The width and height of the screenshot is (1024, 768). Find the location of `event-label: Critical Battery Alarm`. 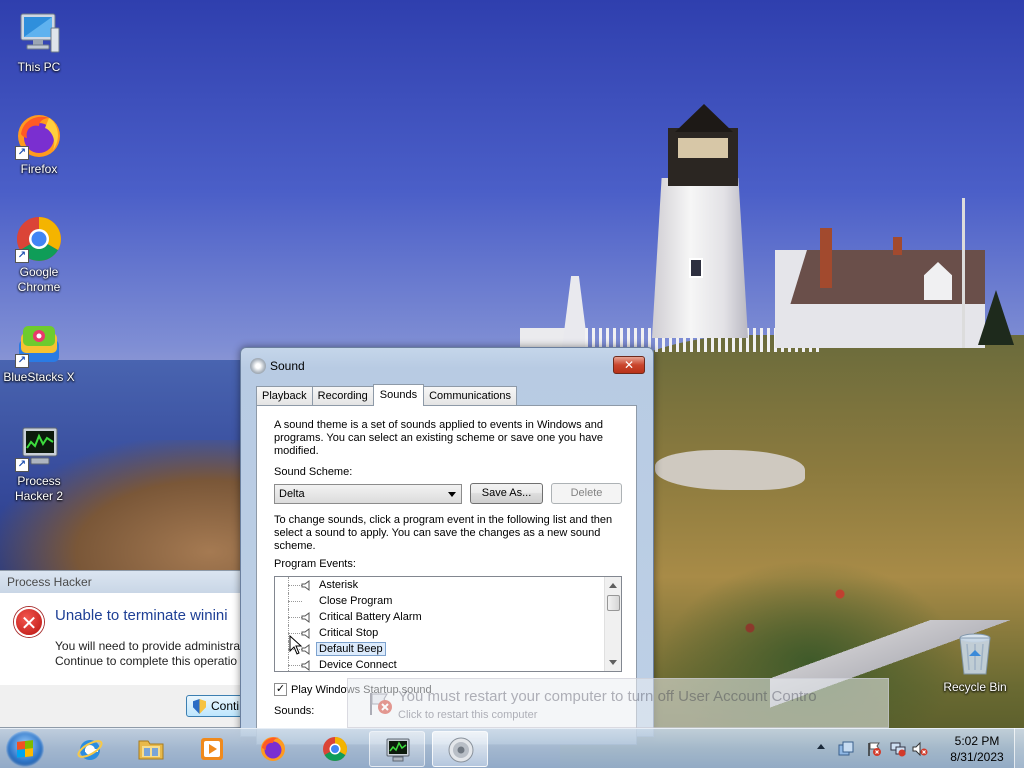

event-label: Critical Battery Alarm is located at coordinates (370, 617).